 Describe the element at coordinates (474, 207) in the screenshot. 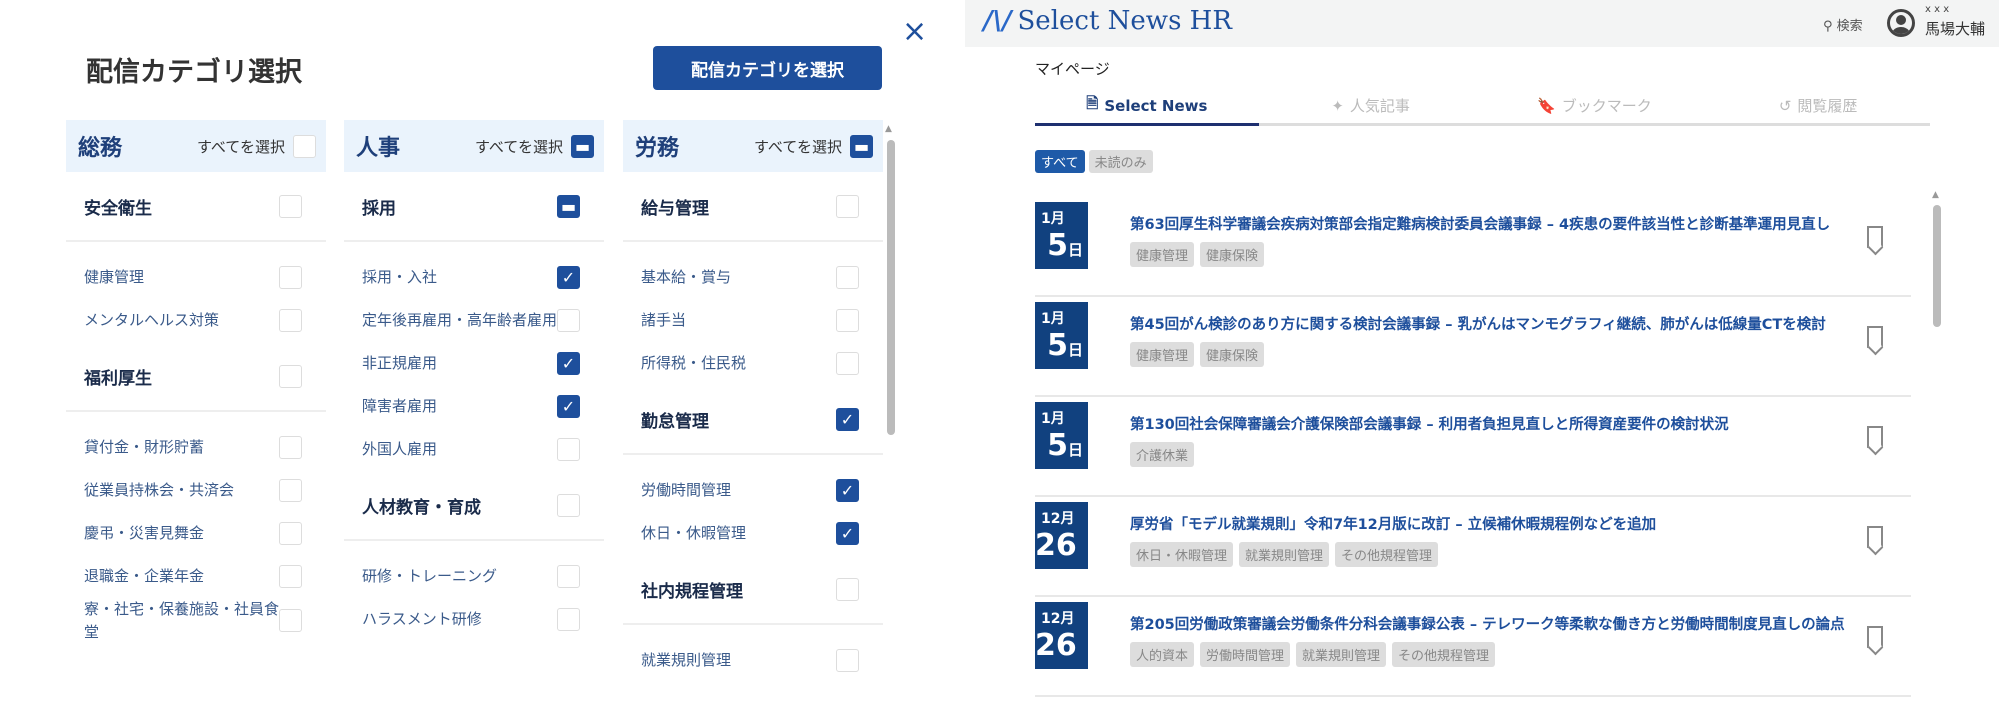

I see `category-group: 採用 ▬` at that location.